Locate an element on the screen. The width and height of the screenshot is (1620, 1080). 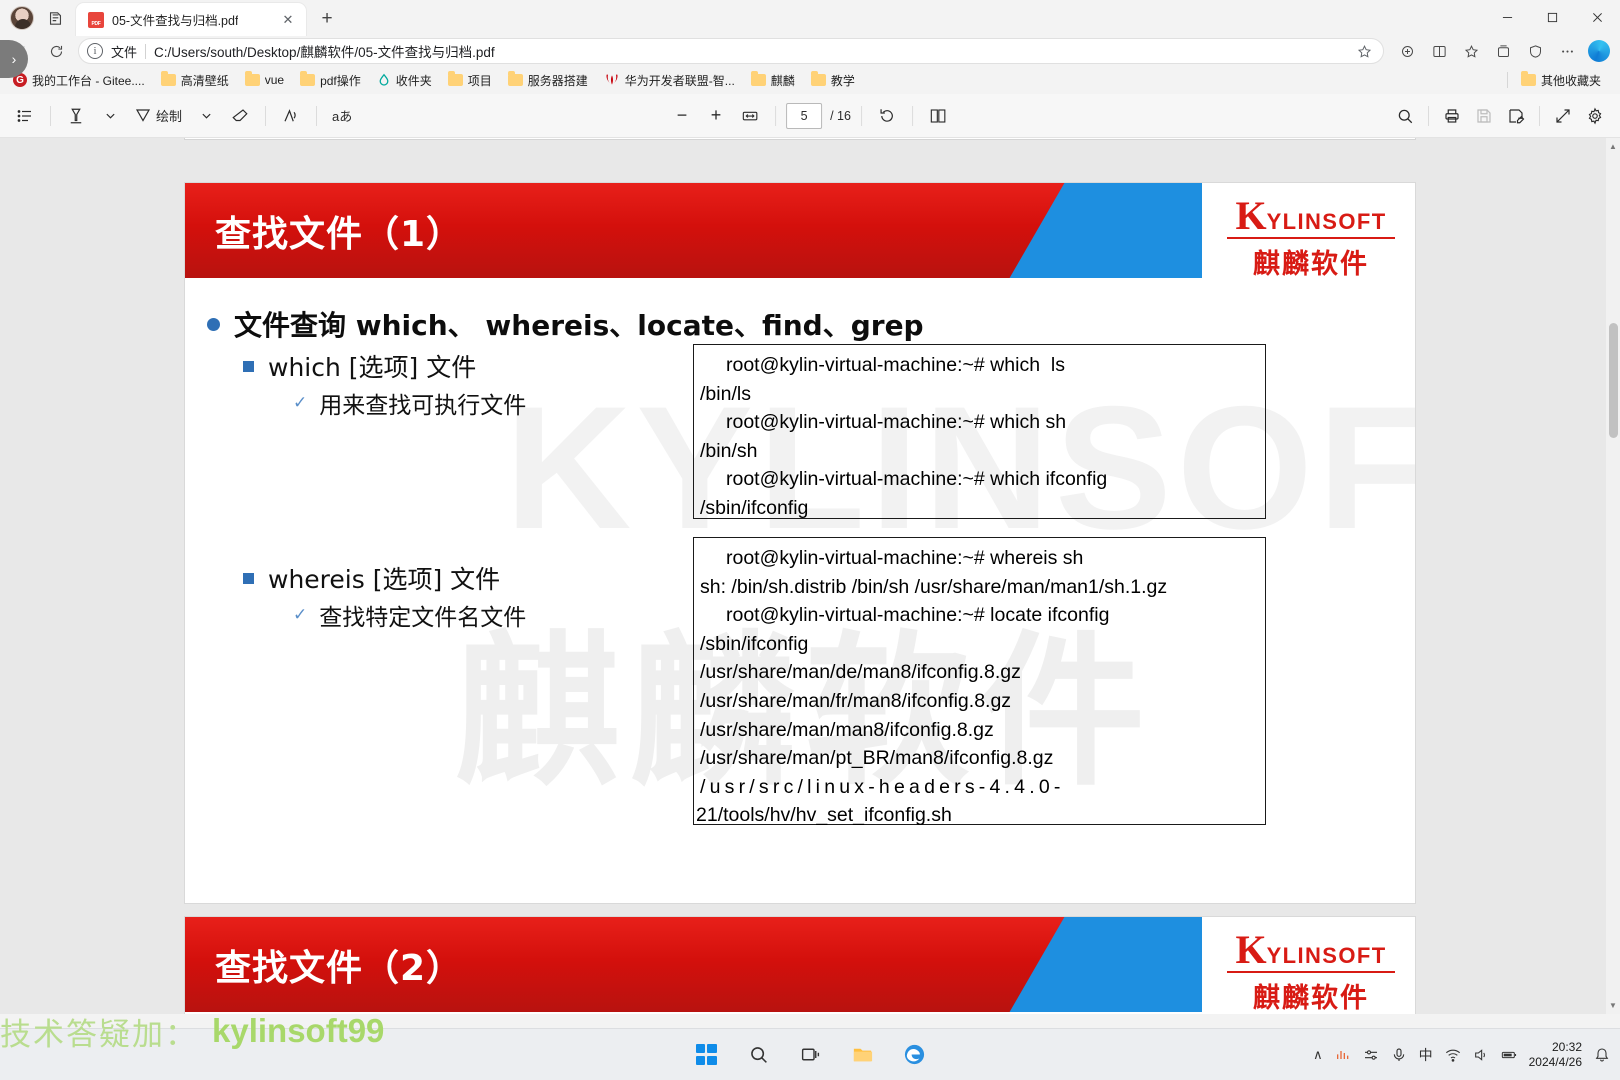
notifications-icon is located at coordinates (1602, 1055).